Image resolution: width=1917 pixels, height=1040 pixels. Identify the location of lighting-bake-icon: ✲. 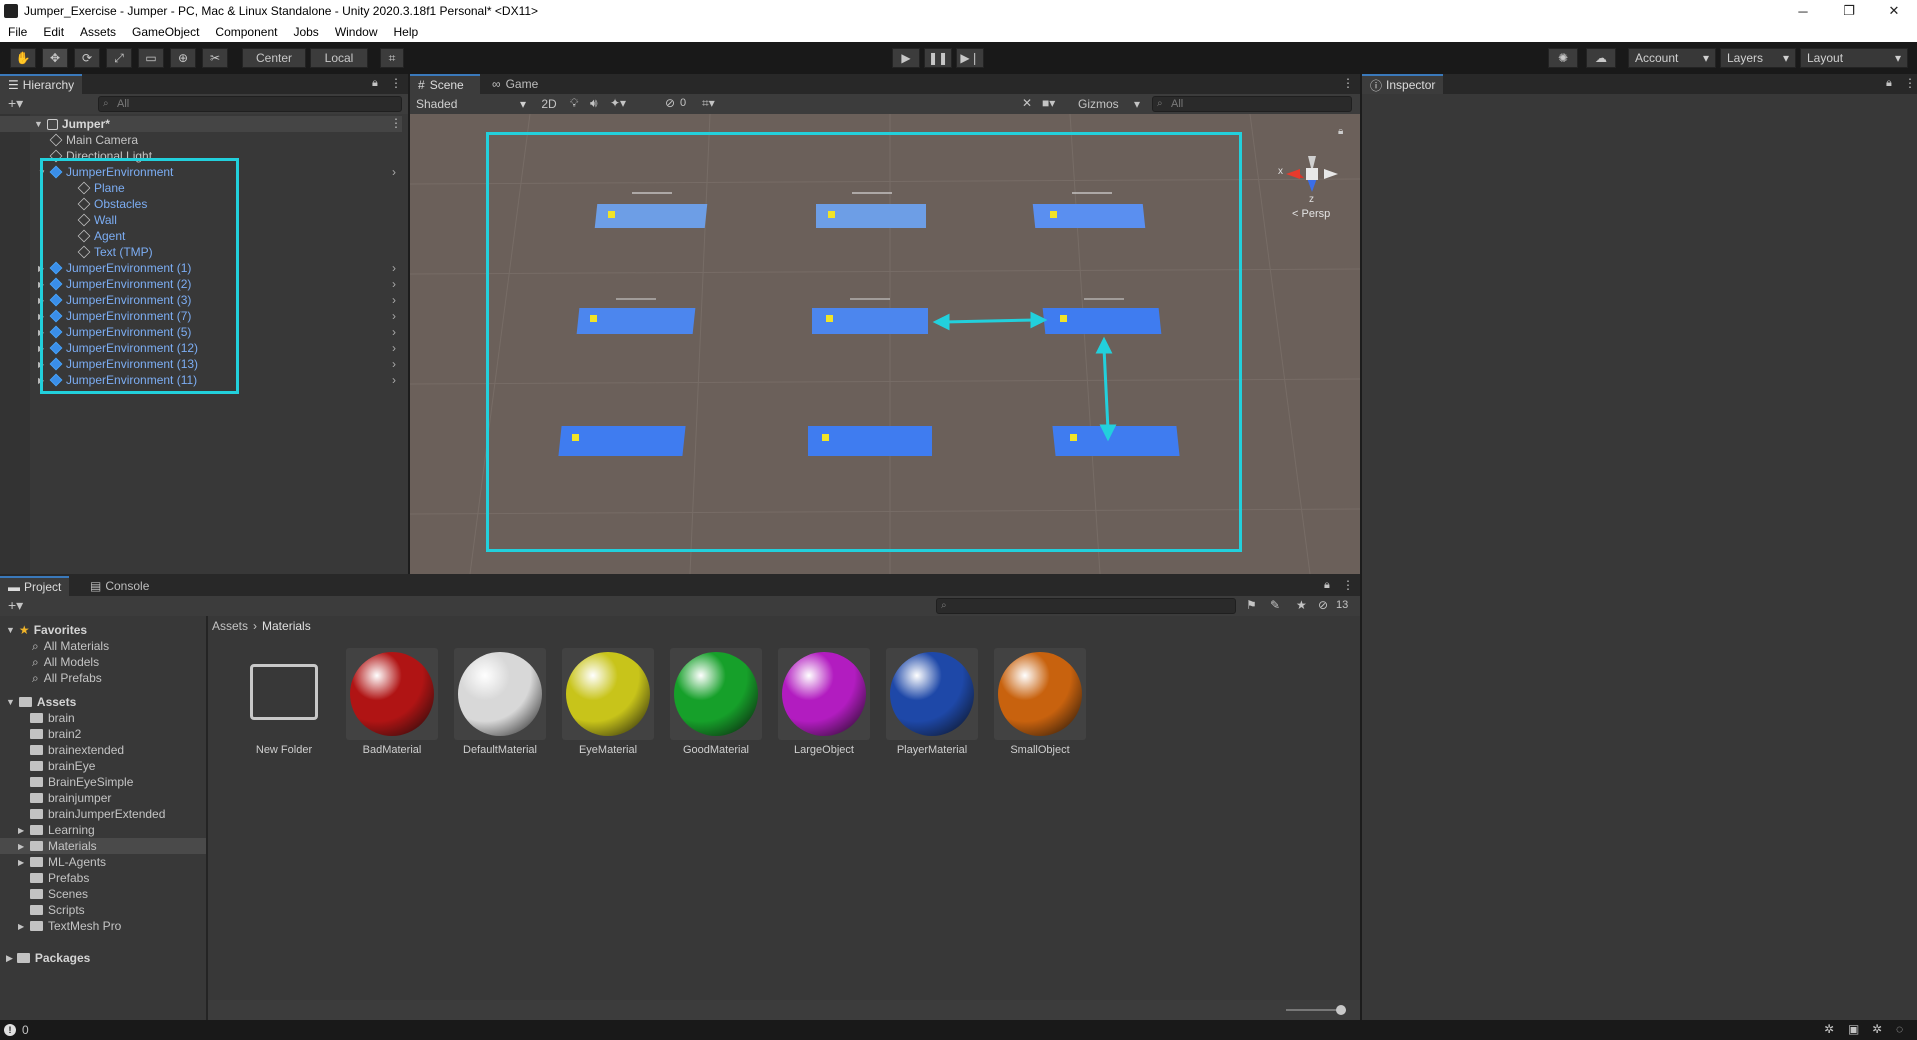
(1877, 1029).